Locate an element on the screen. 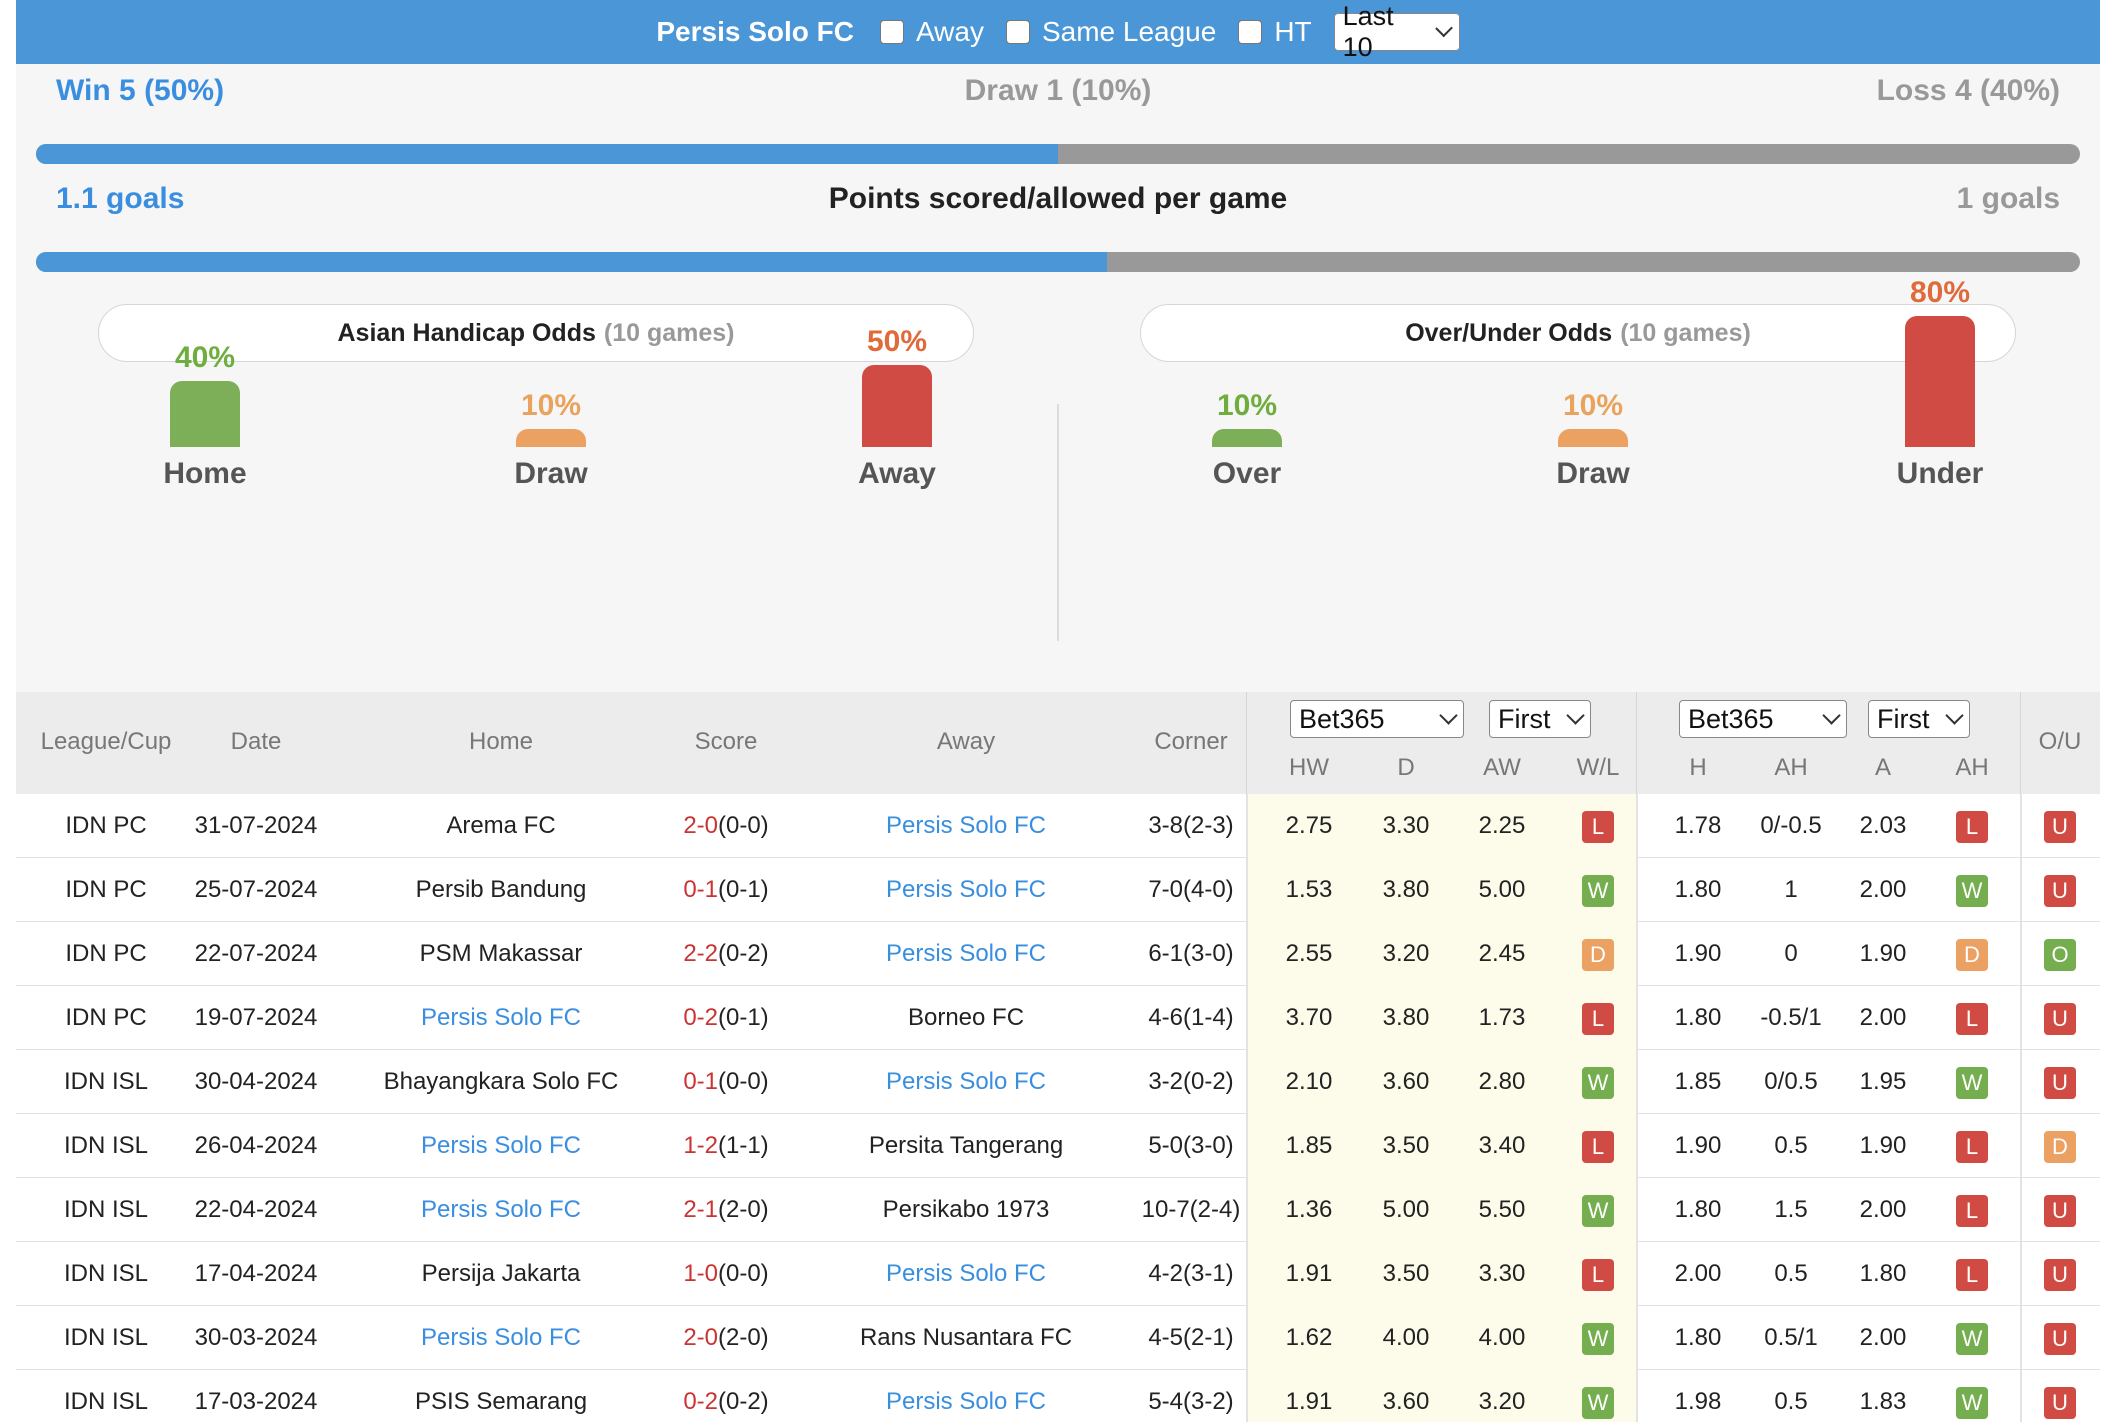 The width and height of the screenshot is (2116, 1422). hw-cell: 2.75 is located at coordinates (1309, 825).